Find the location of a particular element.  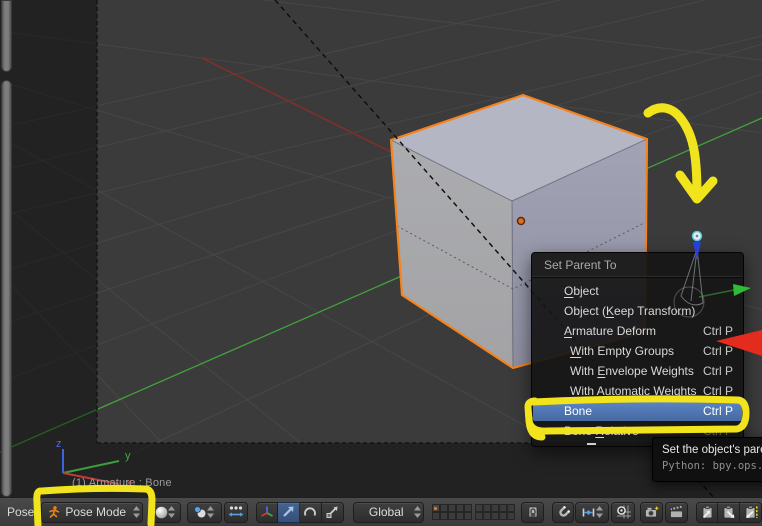

manipulate-center-points-toggle is located at coordinates (235, 512).